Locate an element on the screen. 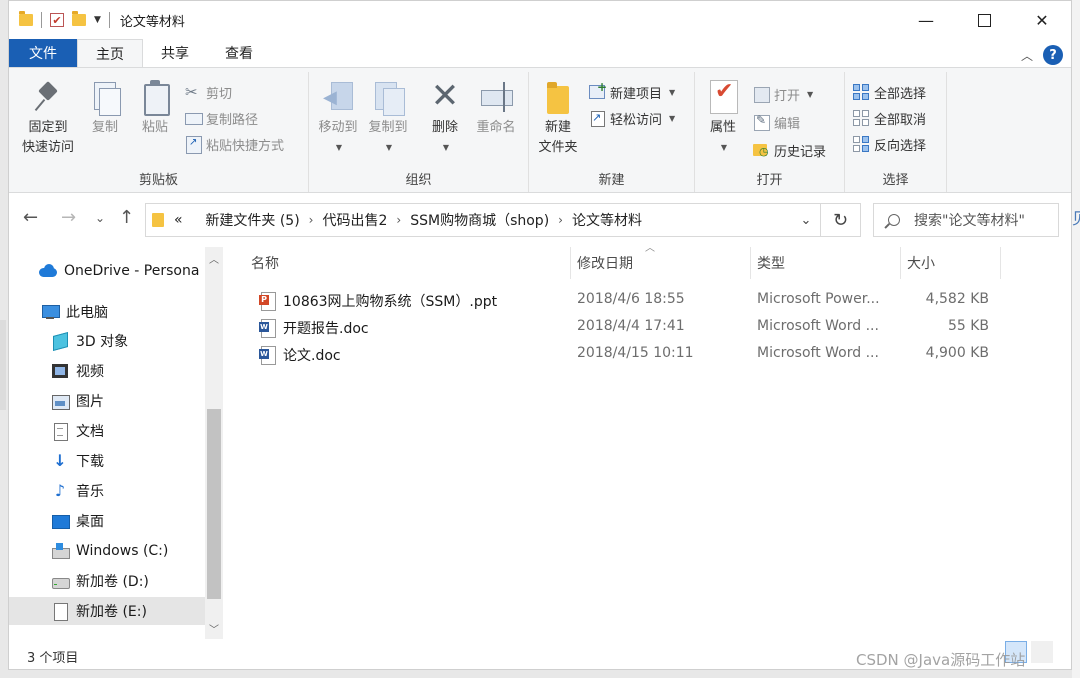 This screenshot has height=678, width=1080. paste-icon is located at coordinates (155, 97).